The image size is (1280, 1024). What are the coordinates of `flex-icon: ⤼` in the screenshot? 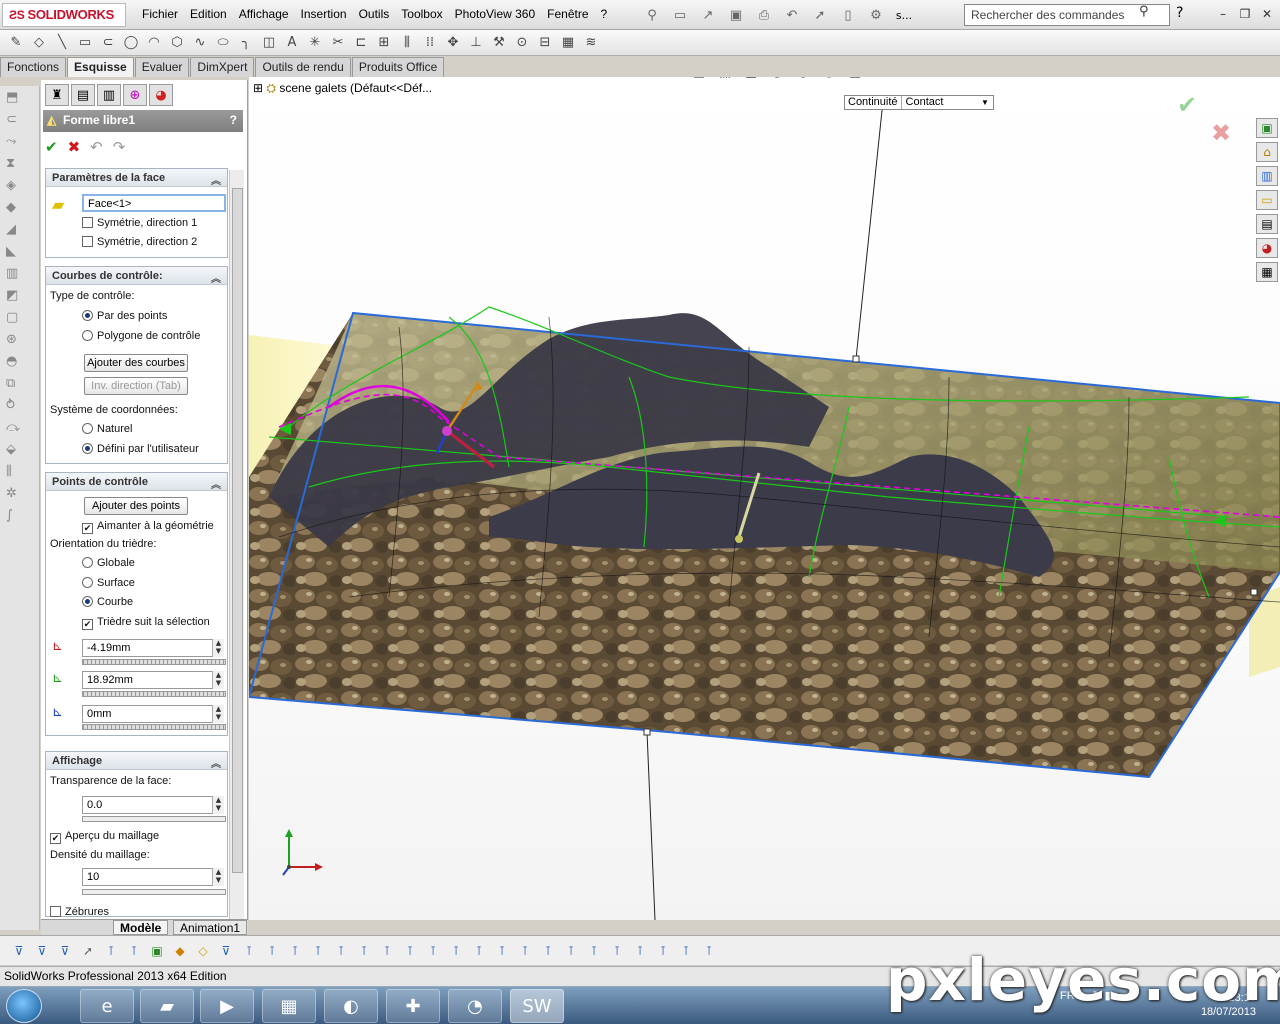 It's located at (18, 429).